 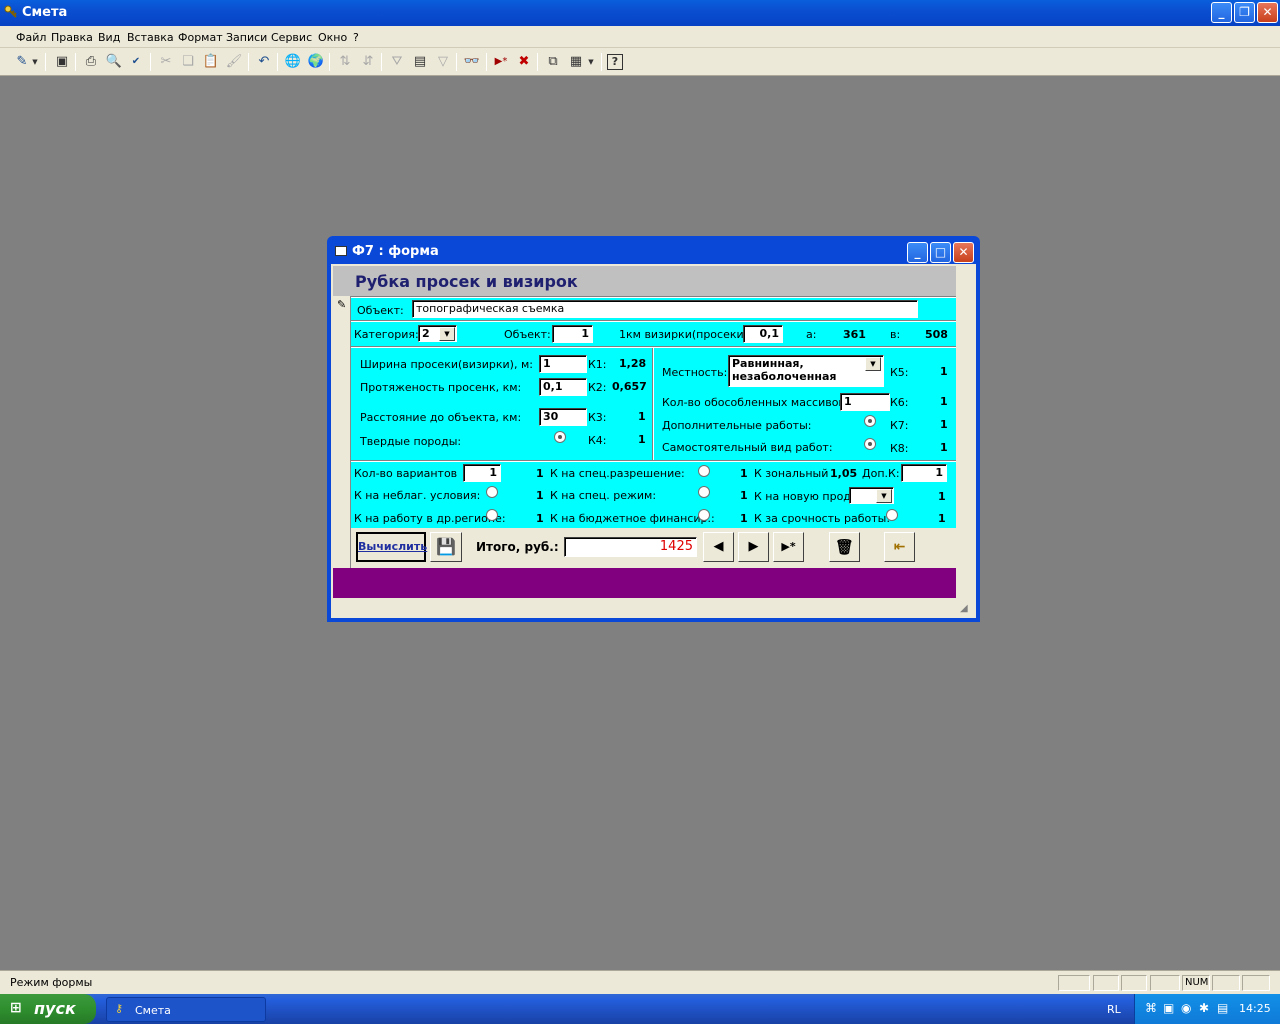 I want to click on terrain-value-line2: незаболоченная, so click(x=784, y=376).